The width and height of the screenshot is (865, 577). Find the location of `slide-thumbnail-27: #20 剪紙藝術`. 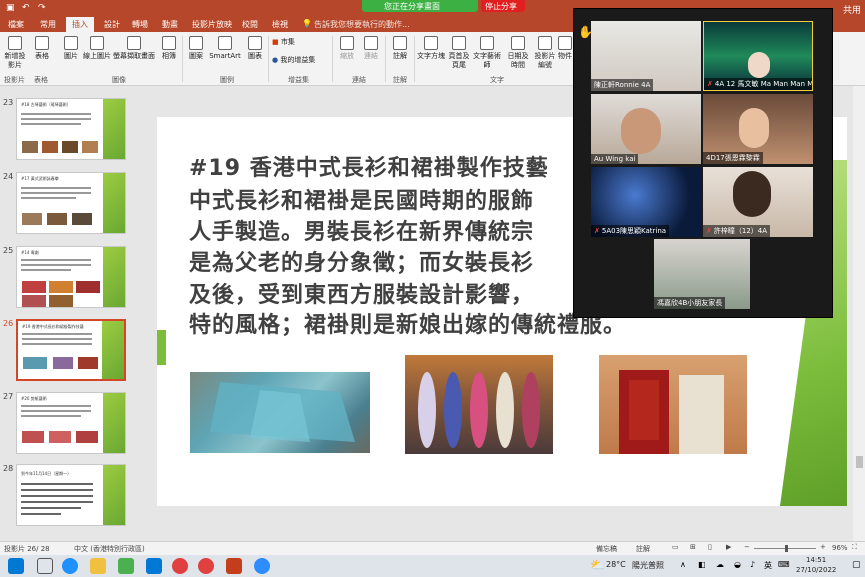

slide-thumbnail-27: #20 剪紙藝術 is located at coordinates (71, 423).